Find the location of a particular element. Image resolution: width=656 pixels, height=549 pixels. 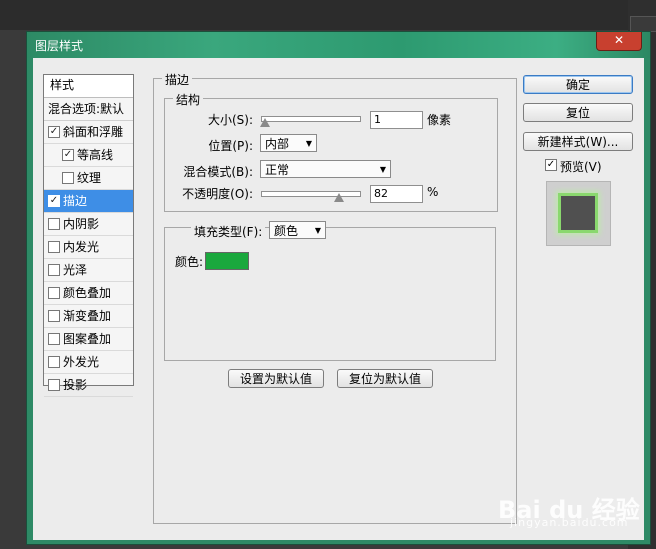

size-slider is located at coordinates (311, 119).